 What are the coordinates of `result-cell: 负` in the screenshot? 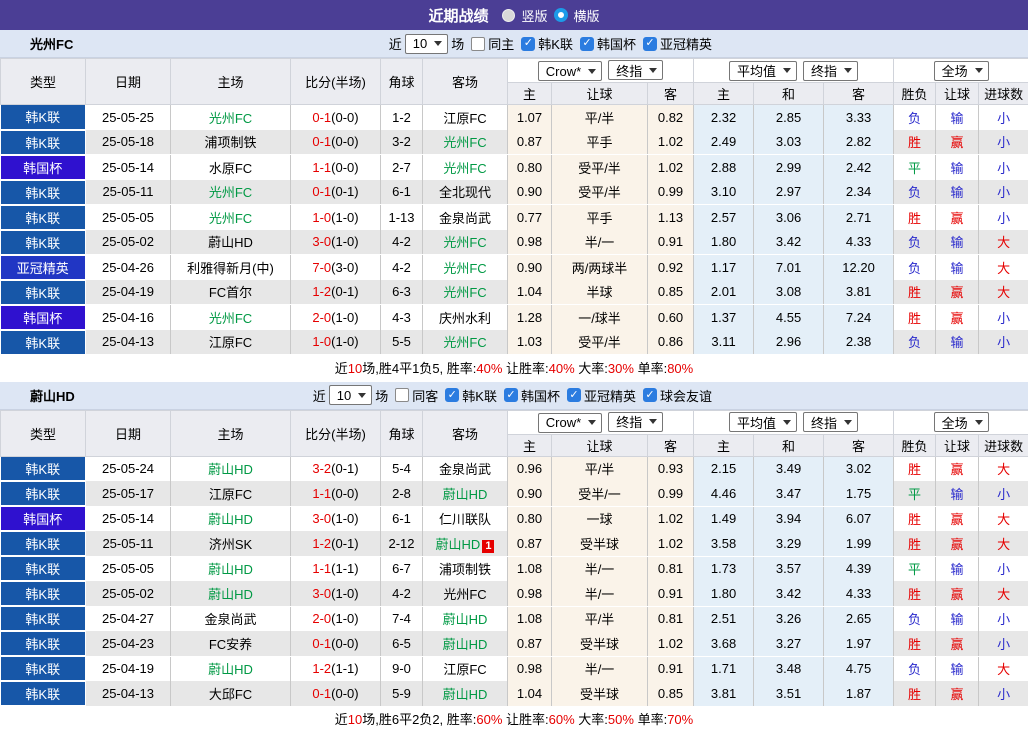 It's located at (915, 342).